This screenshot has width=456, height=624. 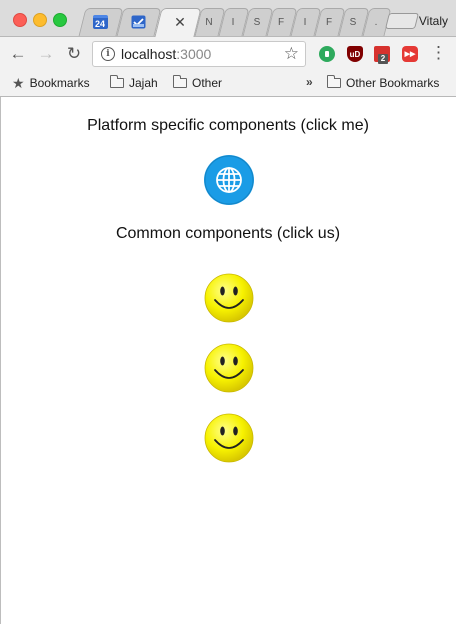 I want to click on close-icon: ✕, so click(x=180, y=22).